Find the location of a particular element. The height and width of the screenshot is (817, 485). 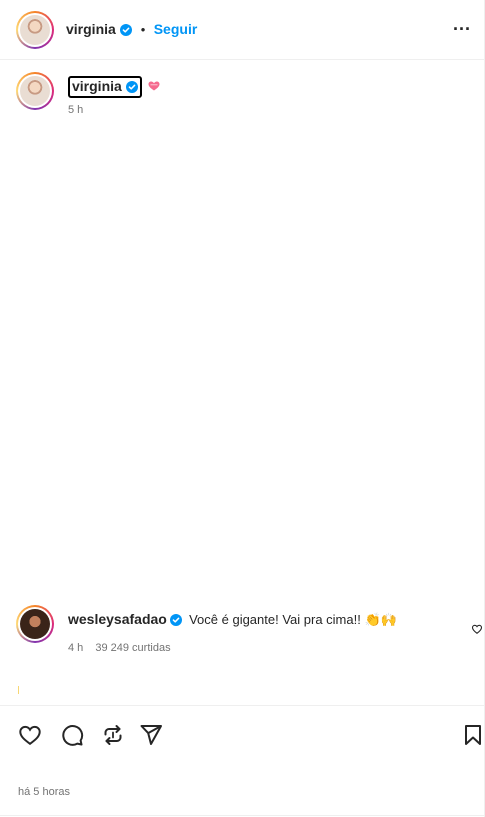

bottom-divider is located at coordinates (242, 815).